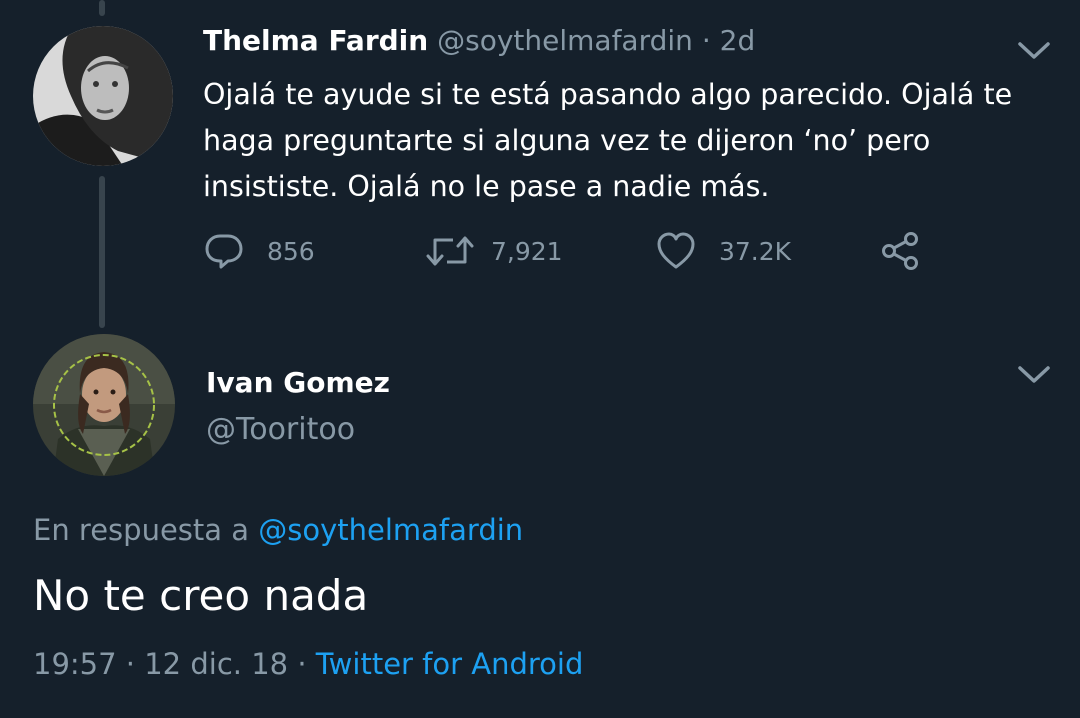  I want to click on tweet-age: 2d, so click(738, 40).